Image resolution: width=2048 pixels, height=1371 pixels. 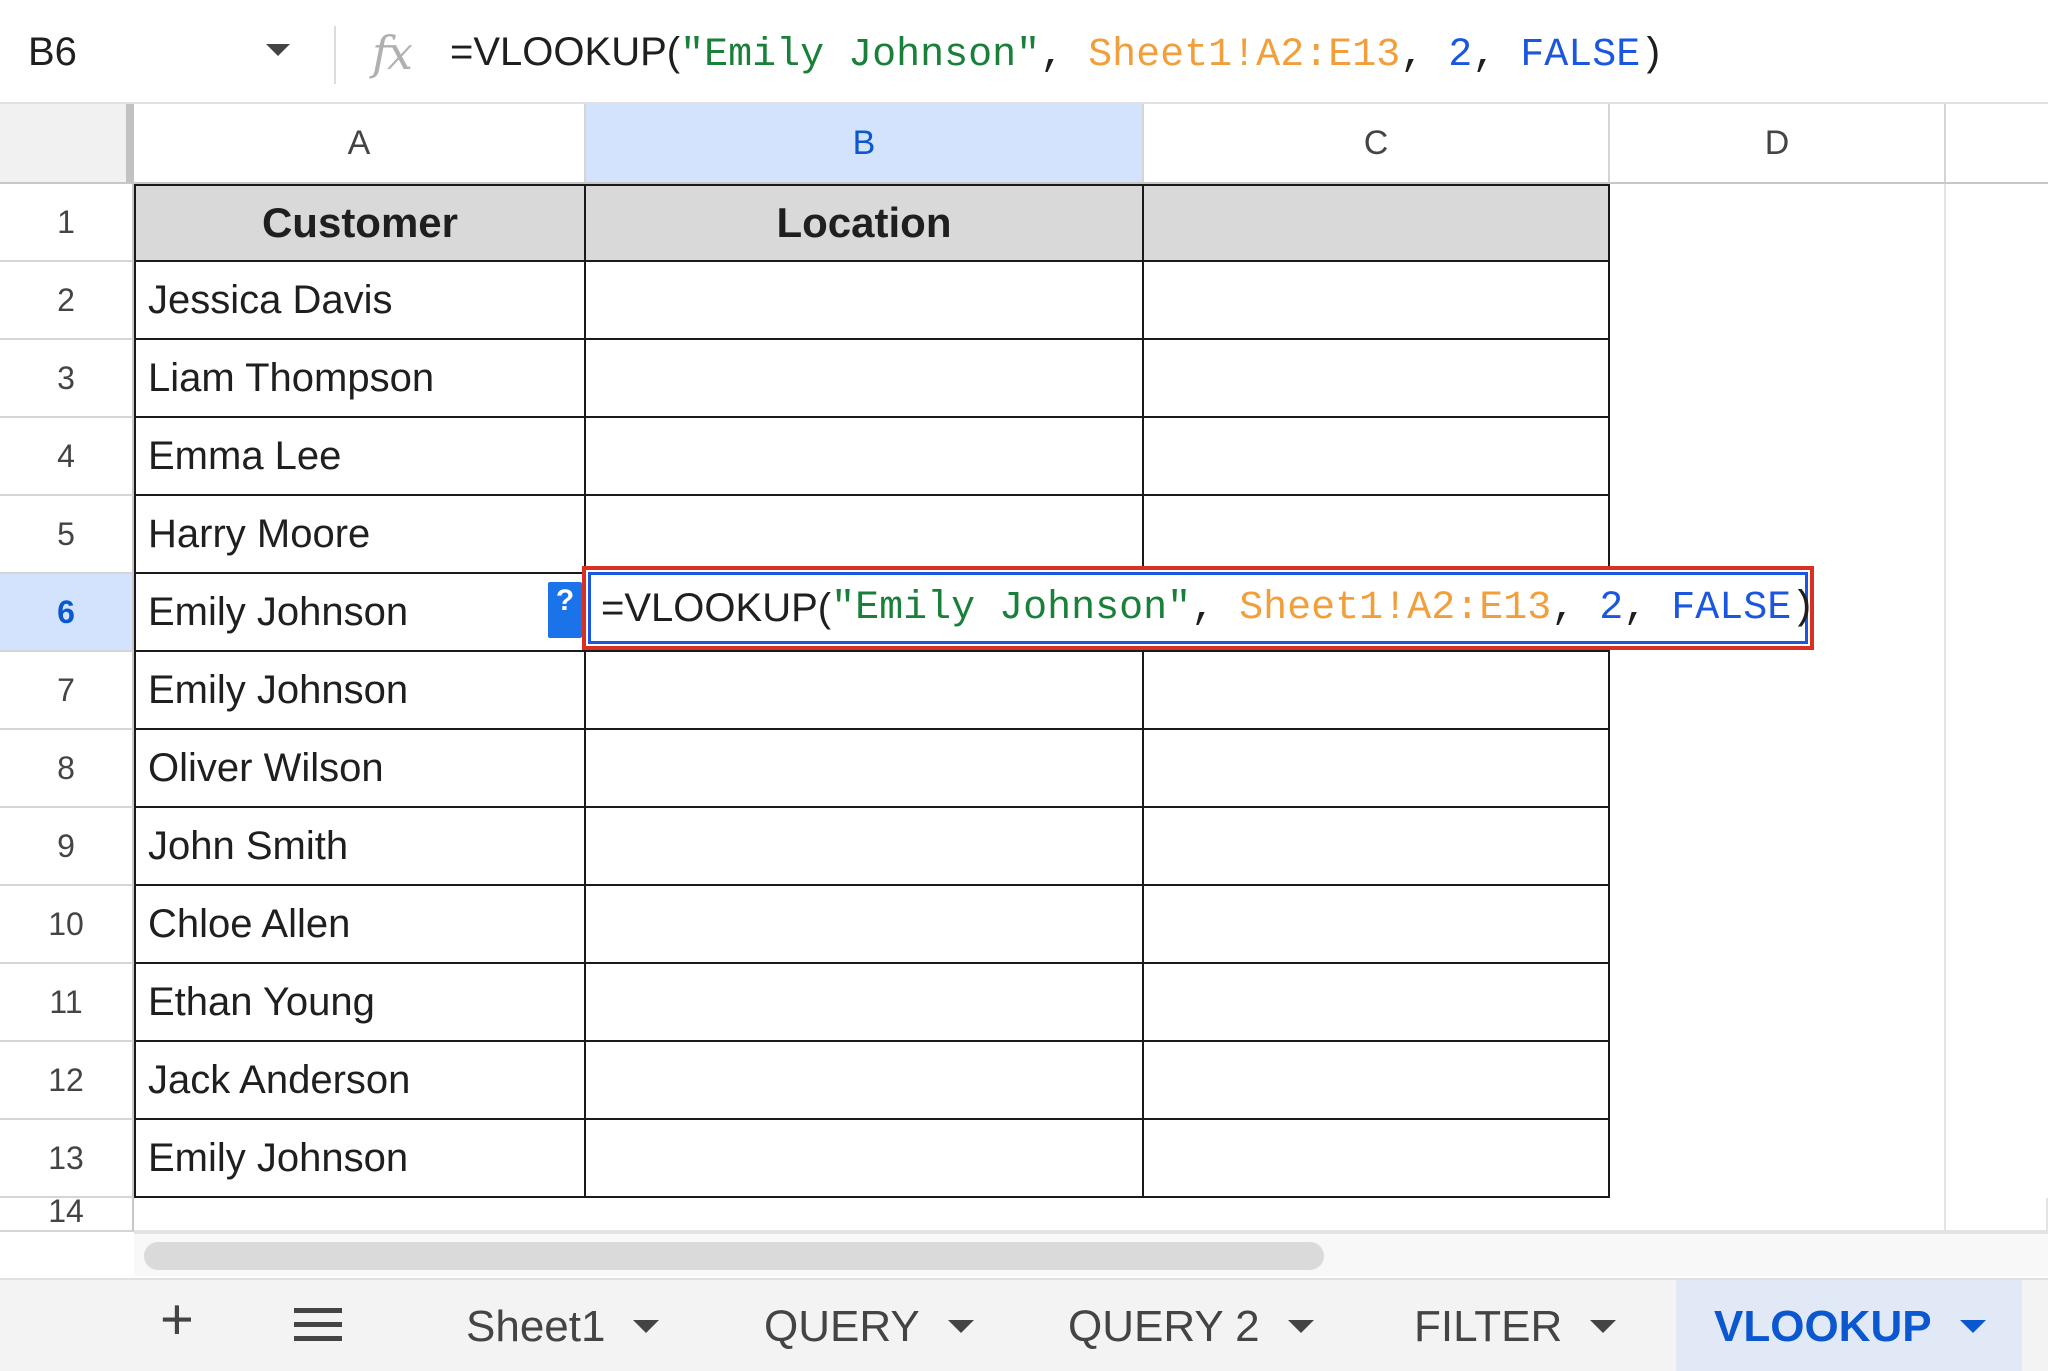 I want to click on add-sheet-button: +, so click(x=177, y=1319).